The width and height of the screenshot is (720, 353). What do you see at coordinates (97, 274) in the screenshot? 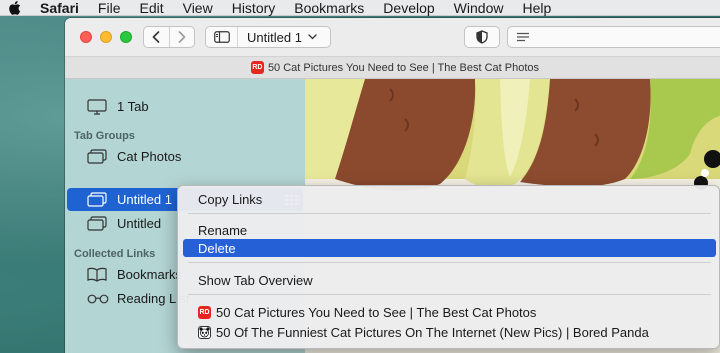
I see `book-icon` at bounding box center [97, 274].